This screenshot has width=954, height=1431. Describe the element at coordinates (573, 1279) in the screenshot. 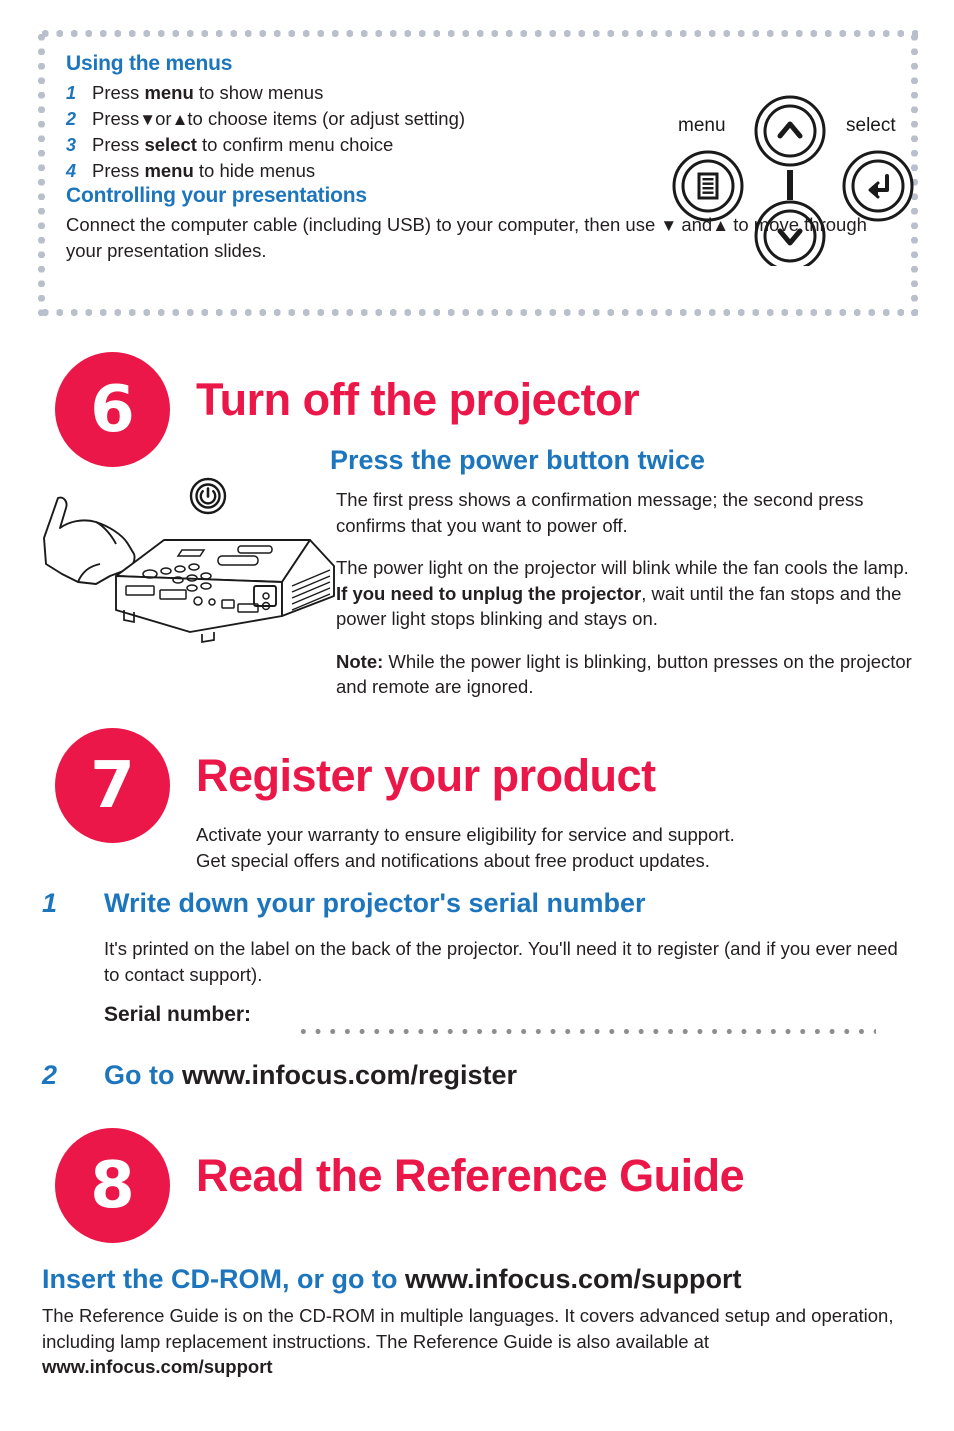

I see `support-url-heading: www.infocus.com/support` at that location.